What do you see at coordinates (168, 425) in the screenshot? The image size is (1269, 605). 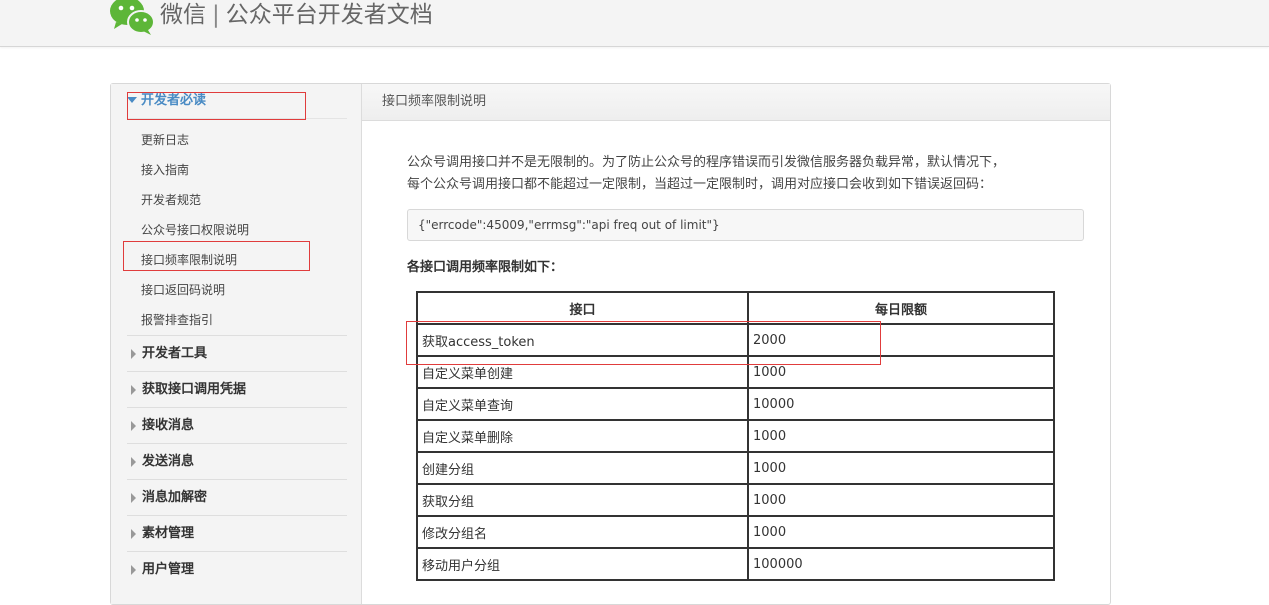 I see `sidebar-section-label: 接收消息` at bounding box center [168, 425].